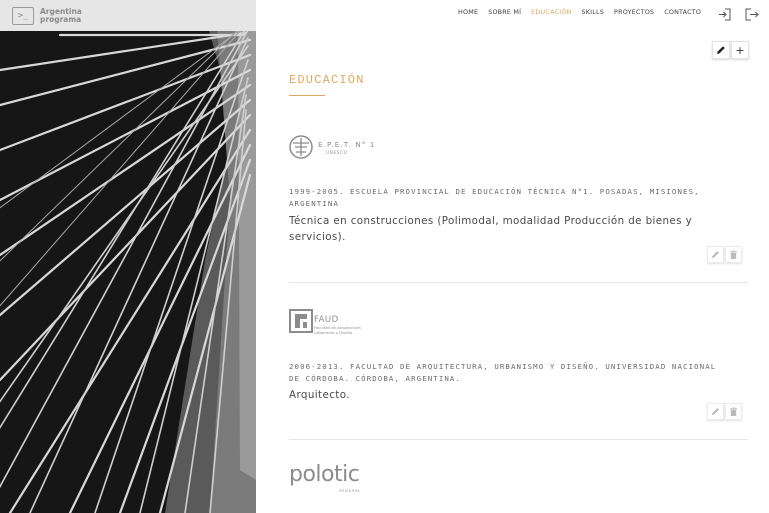 This screenshot has height=513, width=769. I want to click on faud-logo, so click(301, 323).